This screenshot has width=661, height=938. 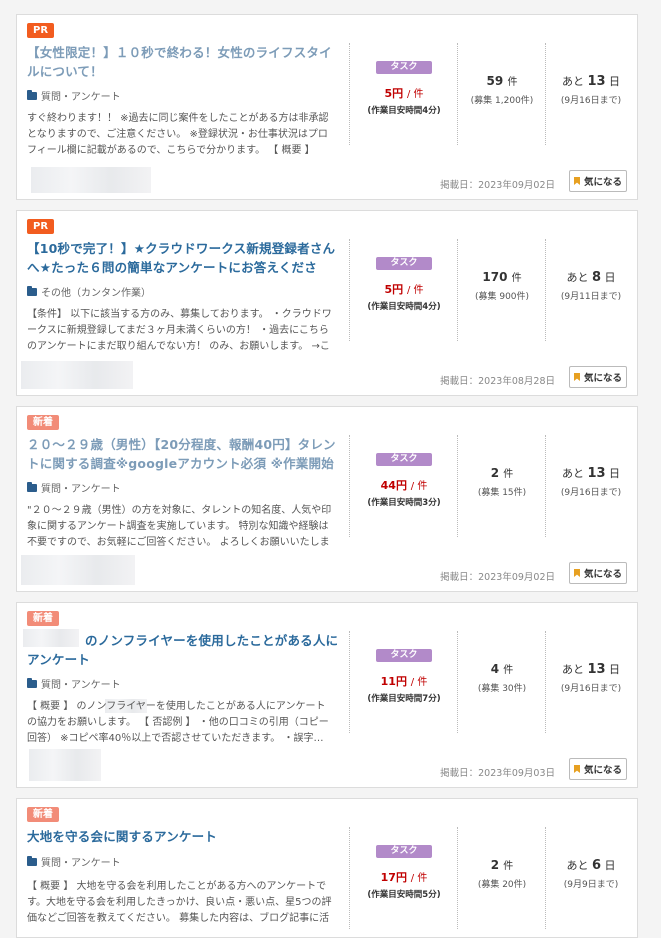 I want to click on recruit-count: (募集 30件), so click(x=502, y=689).